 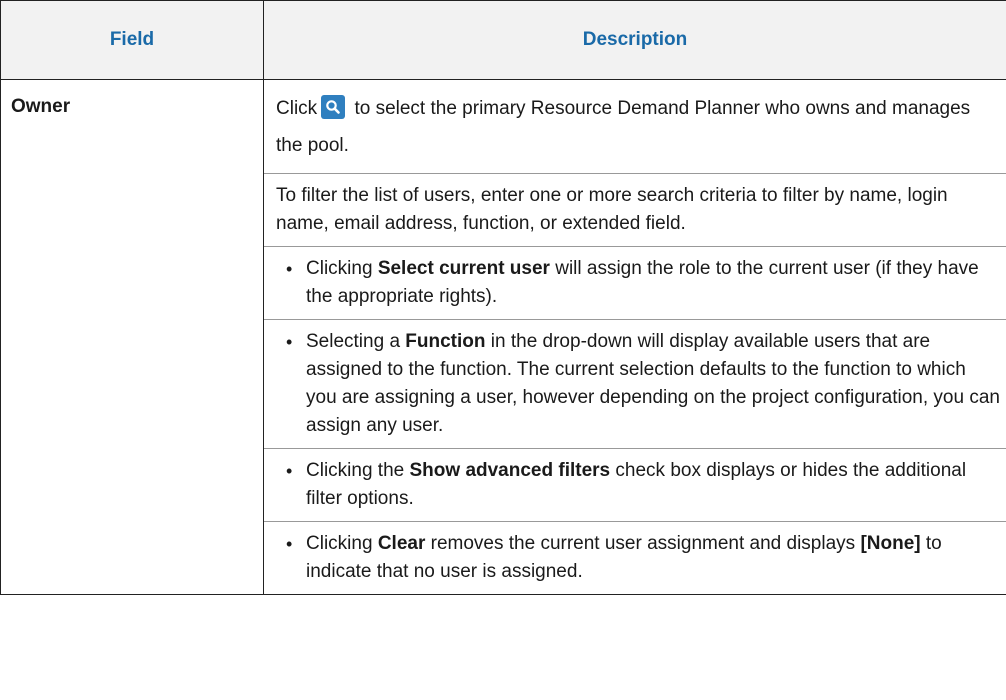 I want to click on bullet-bold: Show advanced filters, so click(x=510, y=470).